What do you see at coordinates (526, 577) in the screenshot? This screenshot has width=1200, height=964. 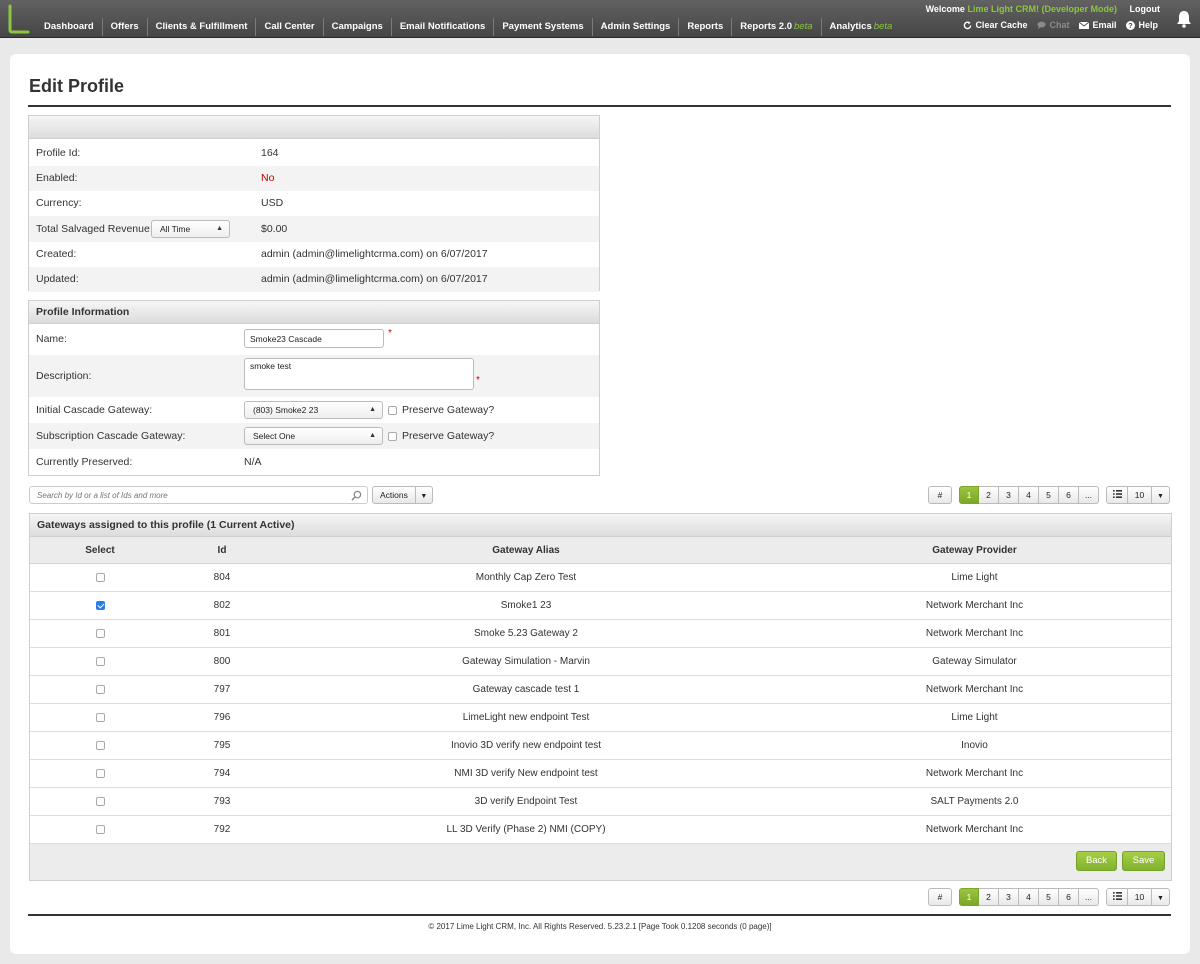 I see `alias-cell: Monthly Cap Zero Test` at bounding box center [526, 577].